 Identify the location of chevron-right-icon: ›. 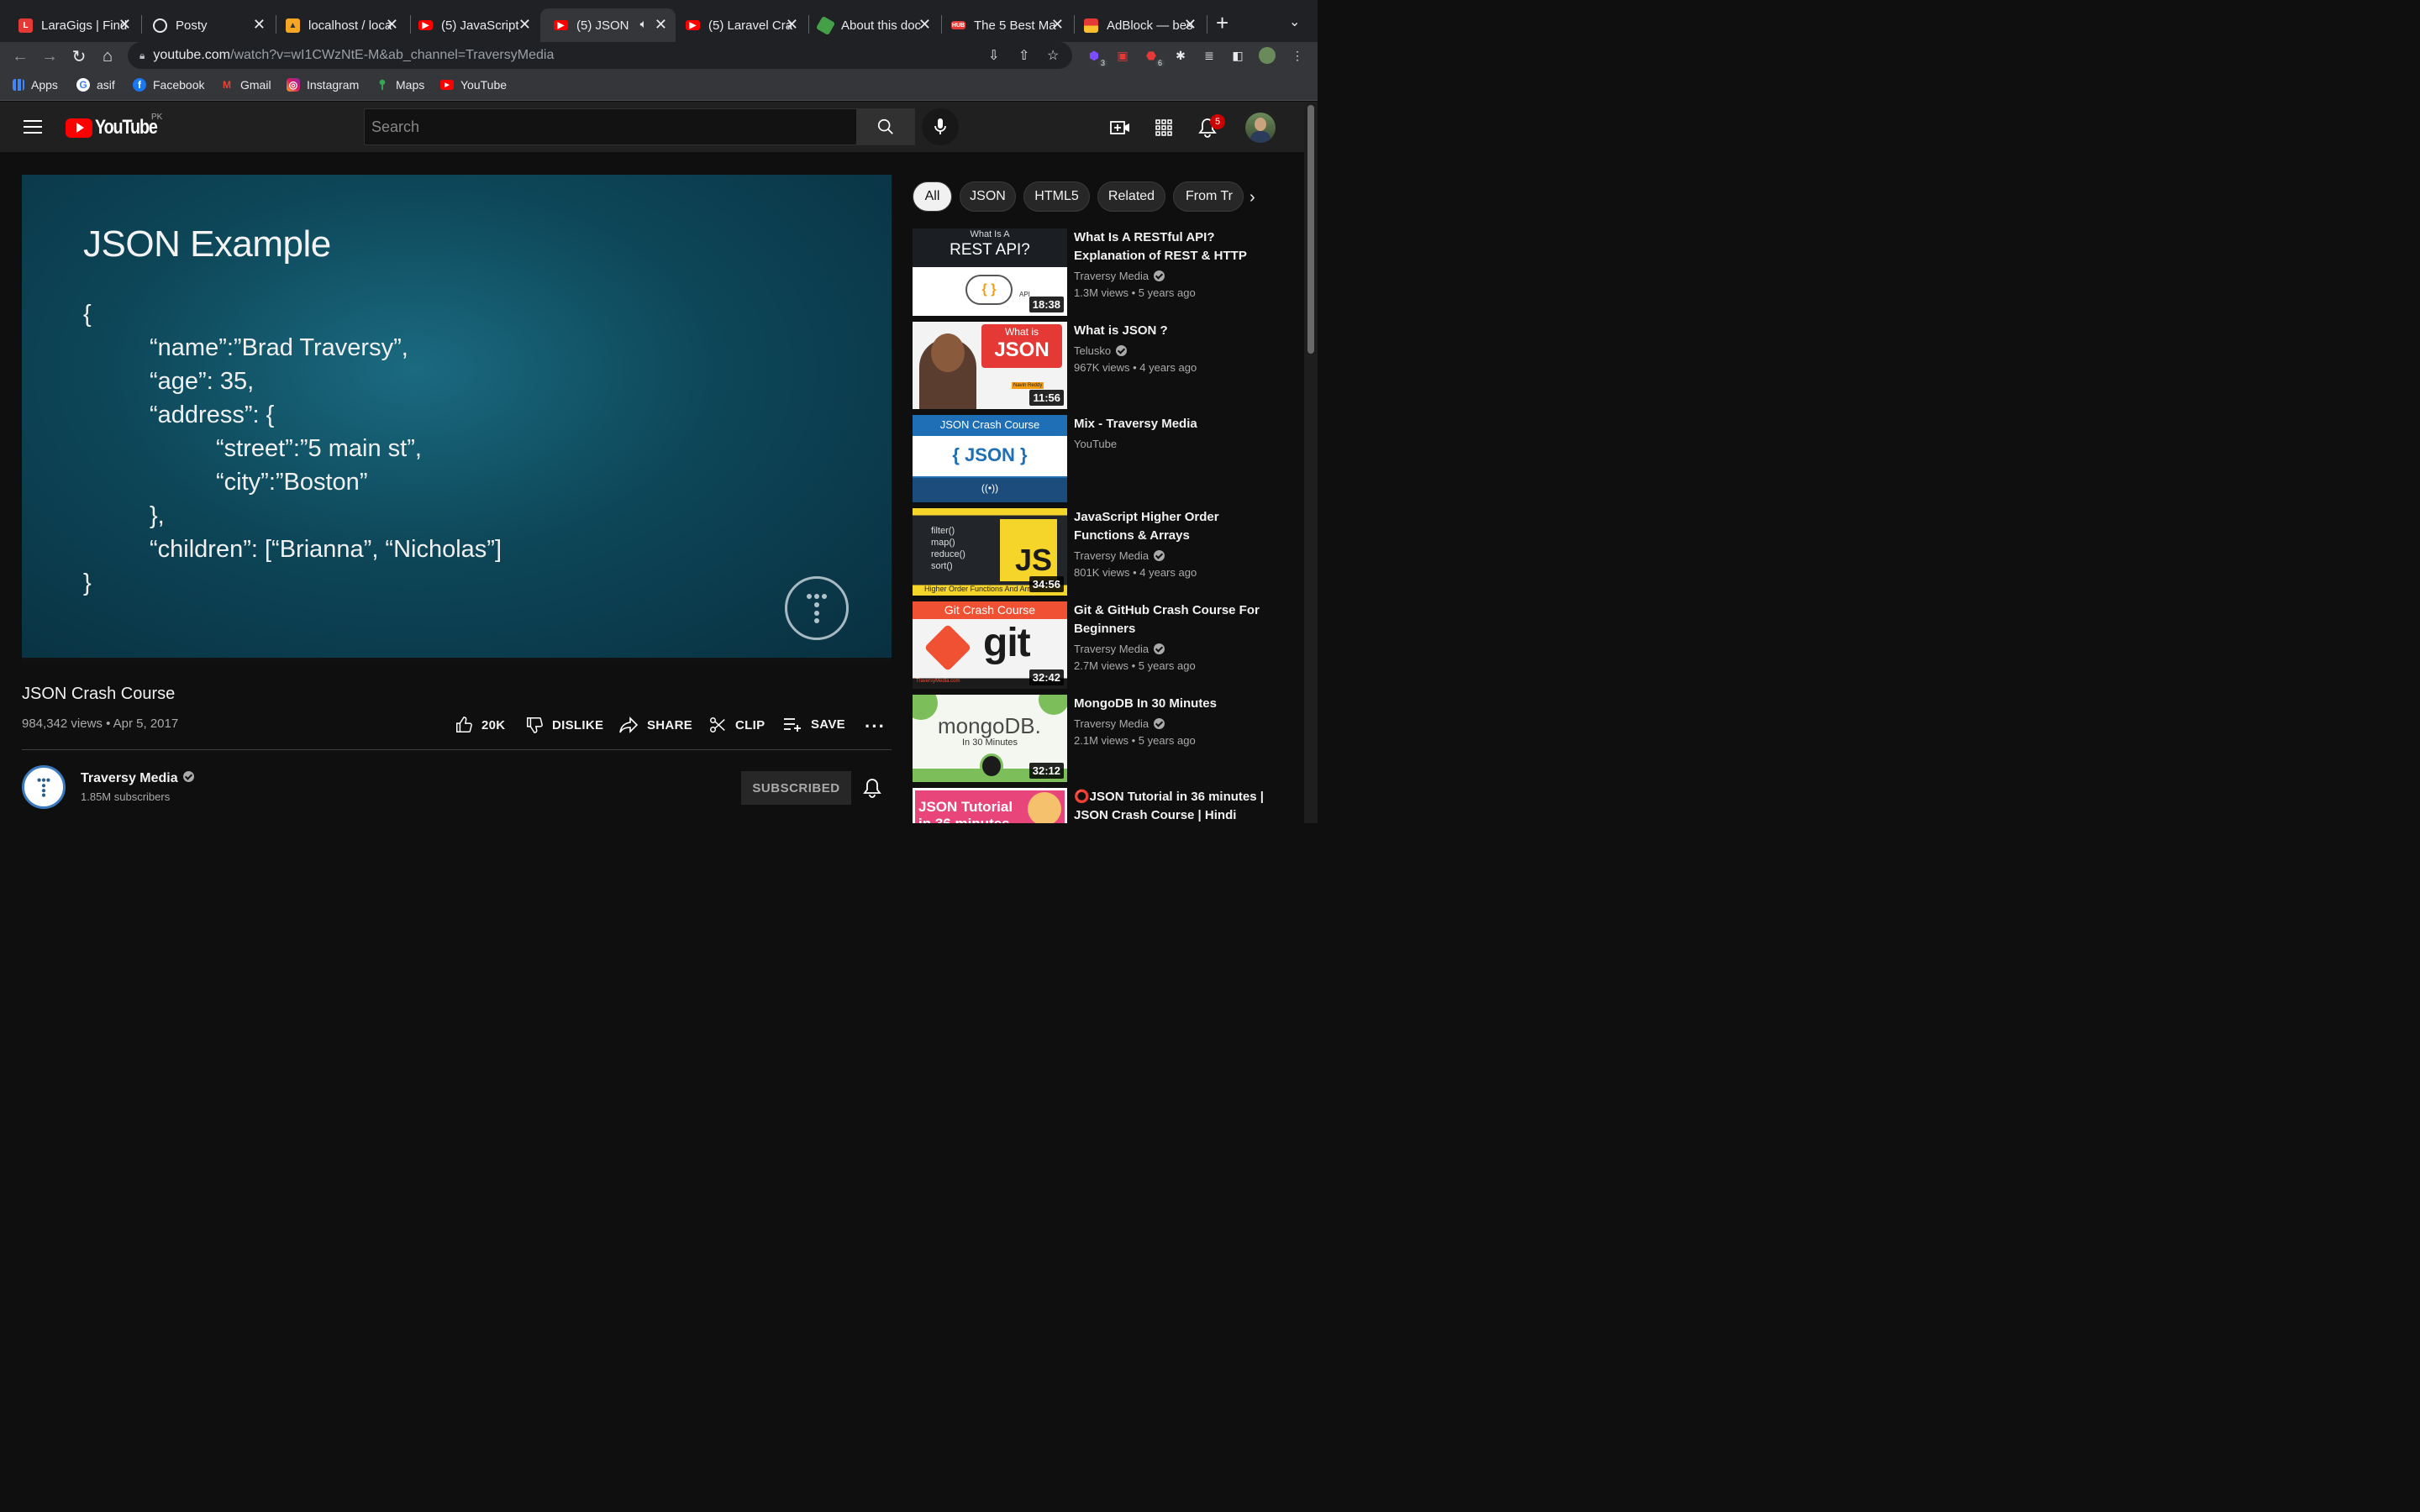
(1252, 197).